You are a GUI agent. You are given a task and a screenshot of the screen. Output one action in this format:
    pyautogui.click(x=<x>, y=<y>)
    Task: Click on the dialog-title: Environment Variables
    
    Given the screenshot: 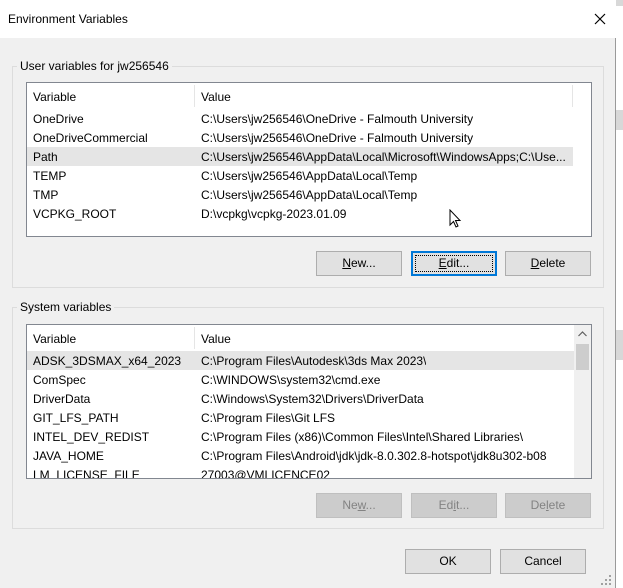 What is the action you would take?
    pyautogui.click(x=68, y=19)
    